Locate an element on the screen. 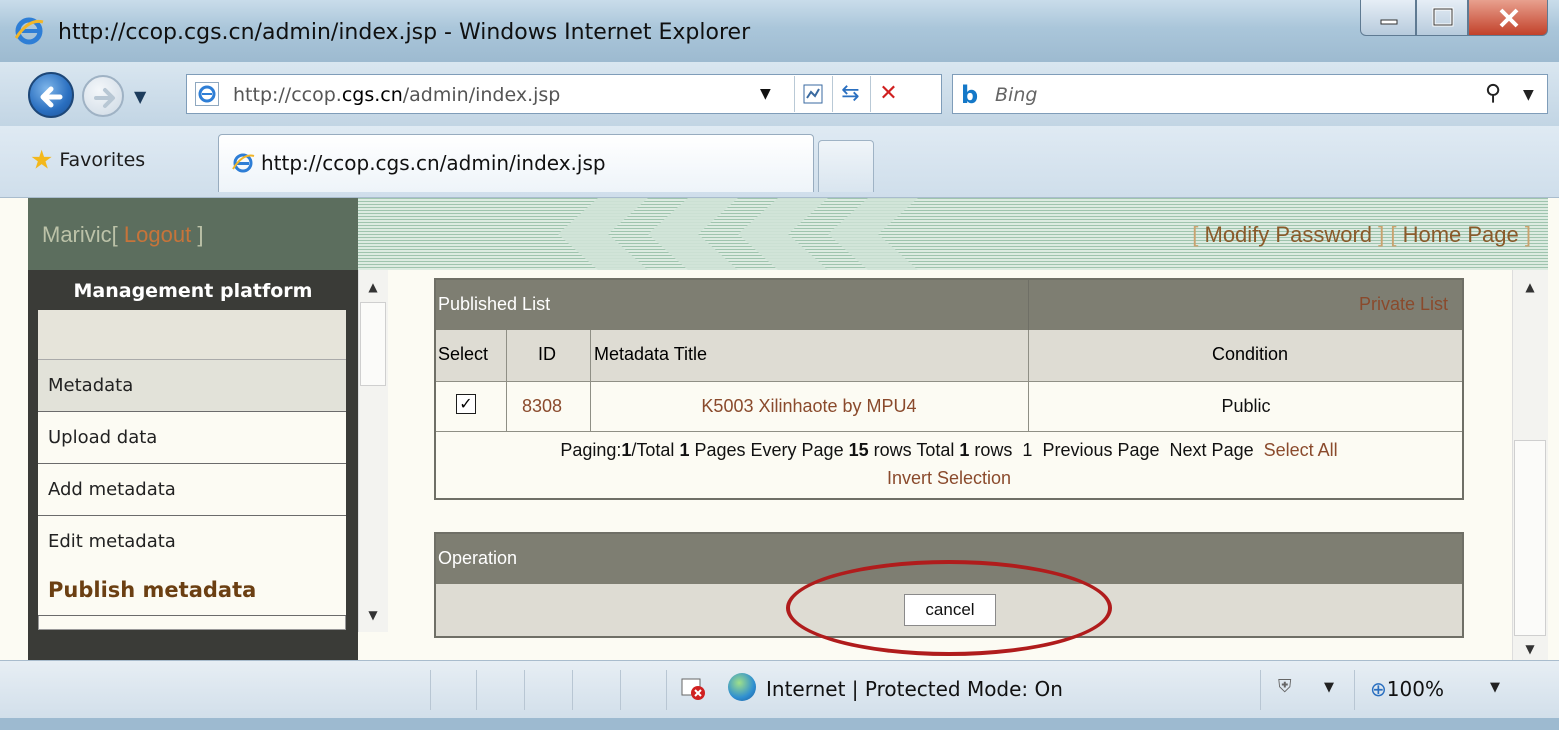  close-button is located at coordinates (1508, 18).